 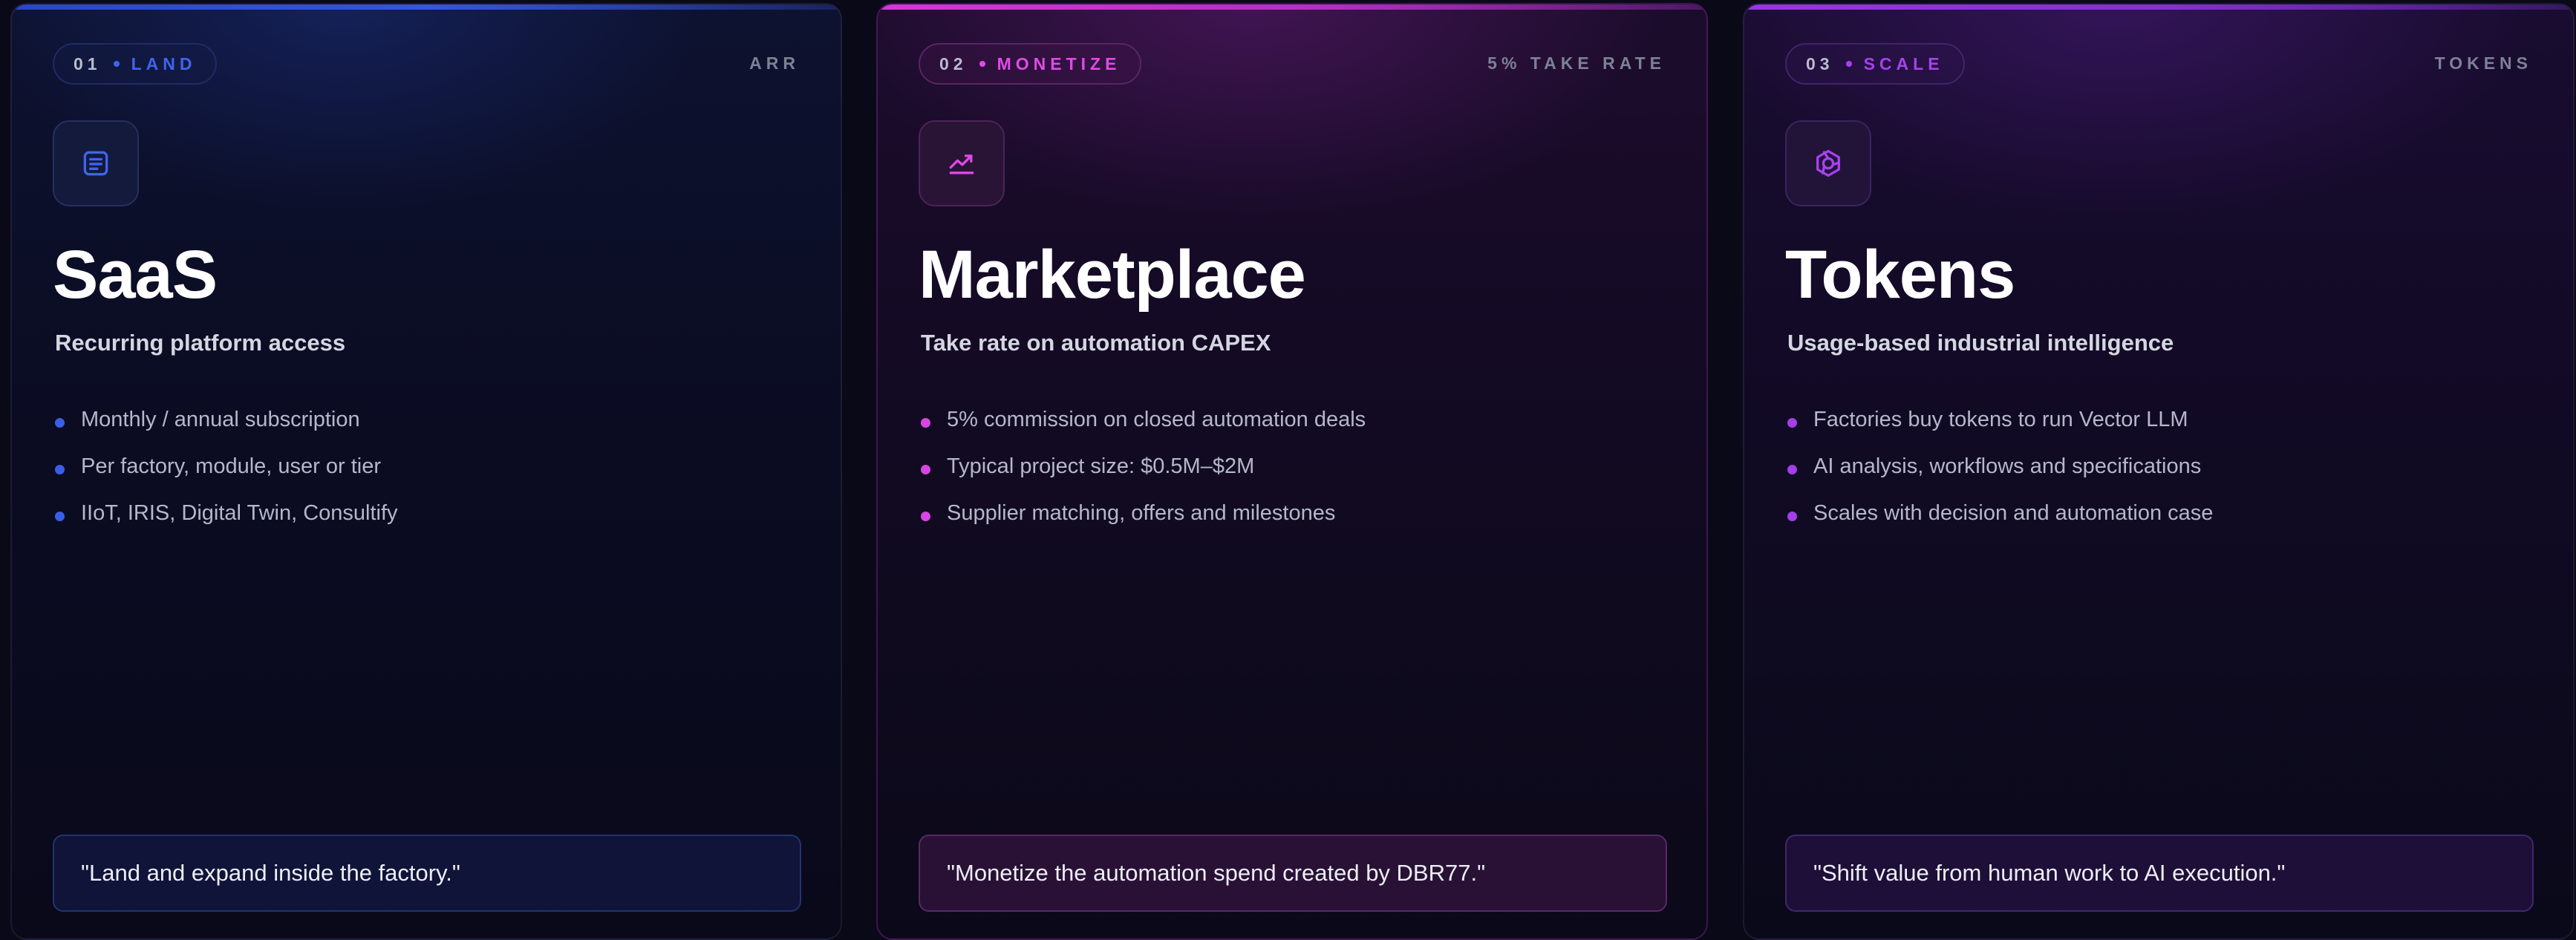 I want to click on list-item: Per factory, module, user or tier, so click(x=226, y=466).